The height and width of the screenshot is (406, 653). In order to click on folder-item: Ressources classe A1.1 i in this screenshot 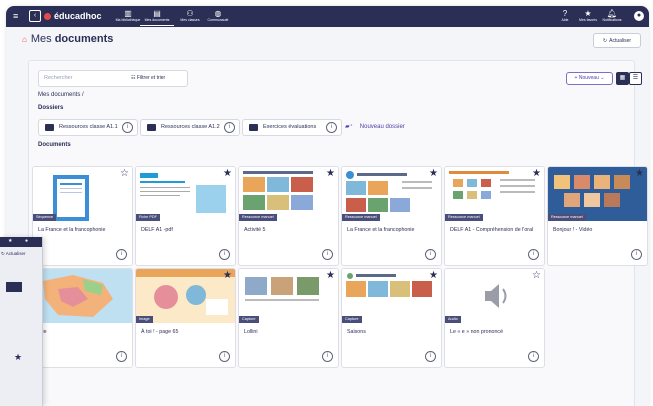, I will do `click(88, 127)`.